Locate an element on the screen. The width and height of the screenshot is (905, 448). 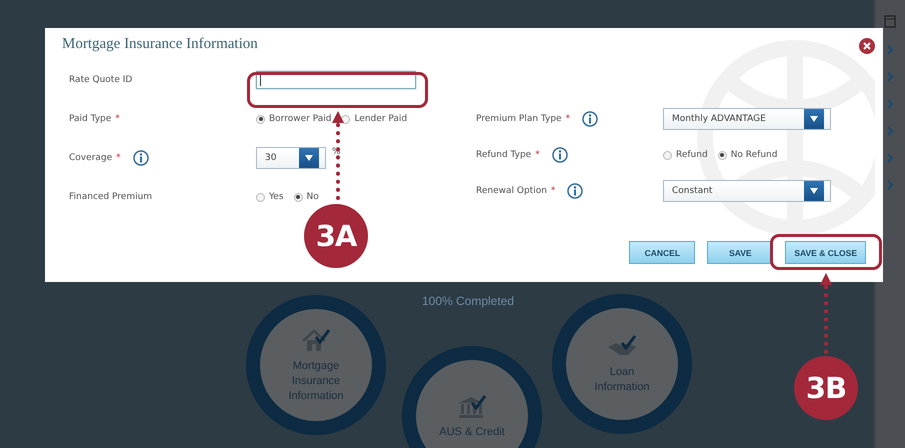
dialog-button: SAVE & CLOSE is located at coordinates (825, 252).